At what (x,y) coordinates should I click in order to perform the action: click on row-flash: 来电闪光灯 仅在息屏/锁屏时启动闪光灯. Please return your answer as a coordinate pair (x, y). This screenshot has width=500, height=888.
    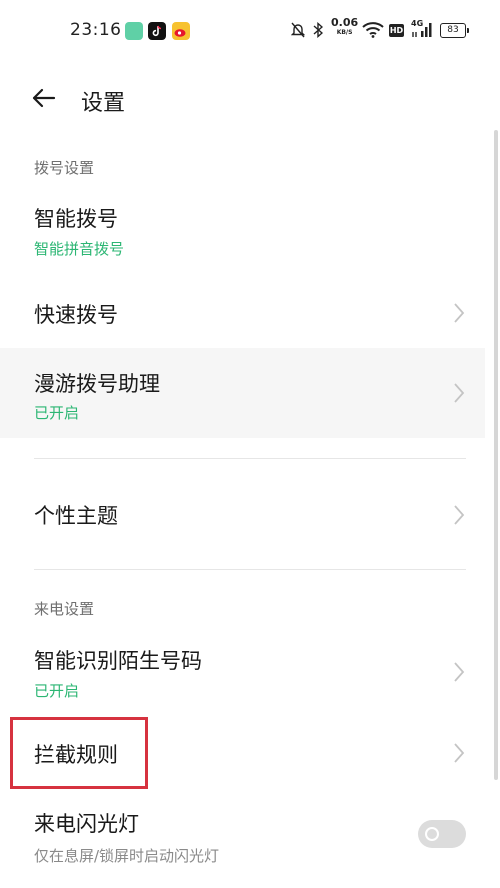
    Looking at the image, I should click on (242, 842).